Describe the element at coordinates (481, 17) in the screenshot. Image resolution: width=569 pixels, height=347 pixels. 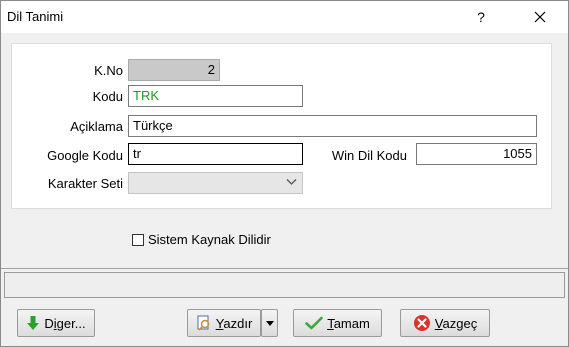
I see `help-button: ?` at that location.